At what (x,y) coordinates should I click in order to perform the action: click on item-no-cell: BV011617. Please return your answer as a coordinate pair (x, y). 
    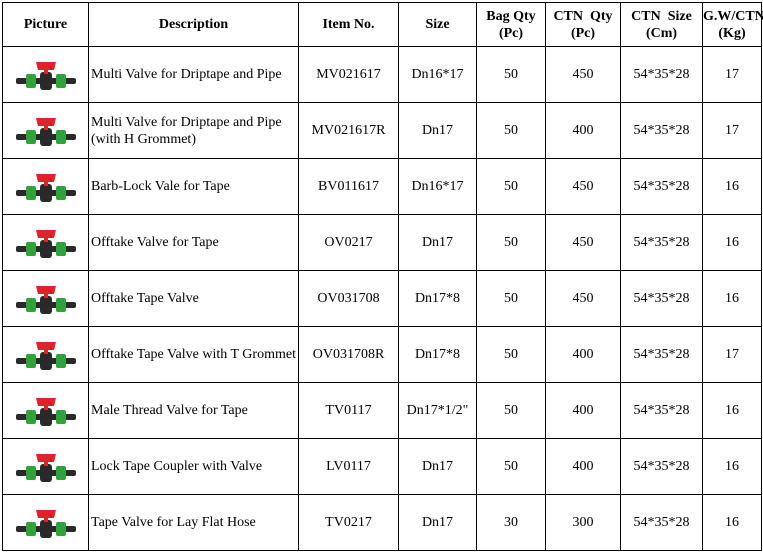
    Looking at the image, I should click on (348, 186).